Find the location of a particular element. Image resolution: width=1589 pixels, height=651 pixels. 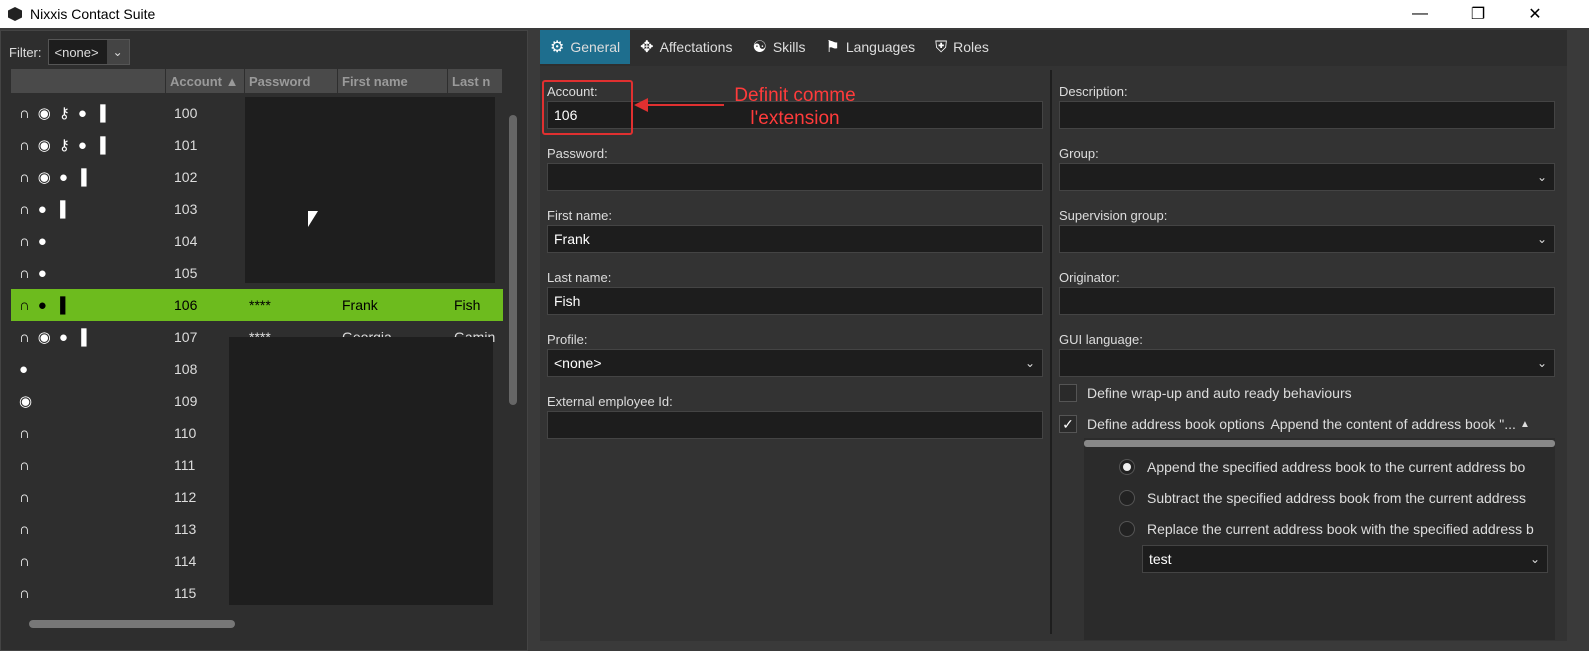

tab-roles: ⛨ Roles is located at coordinates (962, 47).